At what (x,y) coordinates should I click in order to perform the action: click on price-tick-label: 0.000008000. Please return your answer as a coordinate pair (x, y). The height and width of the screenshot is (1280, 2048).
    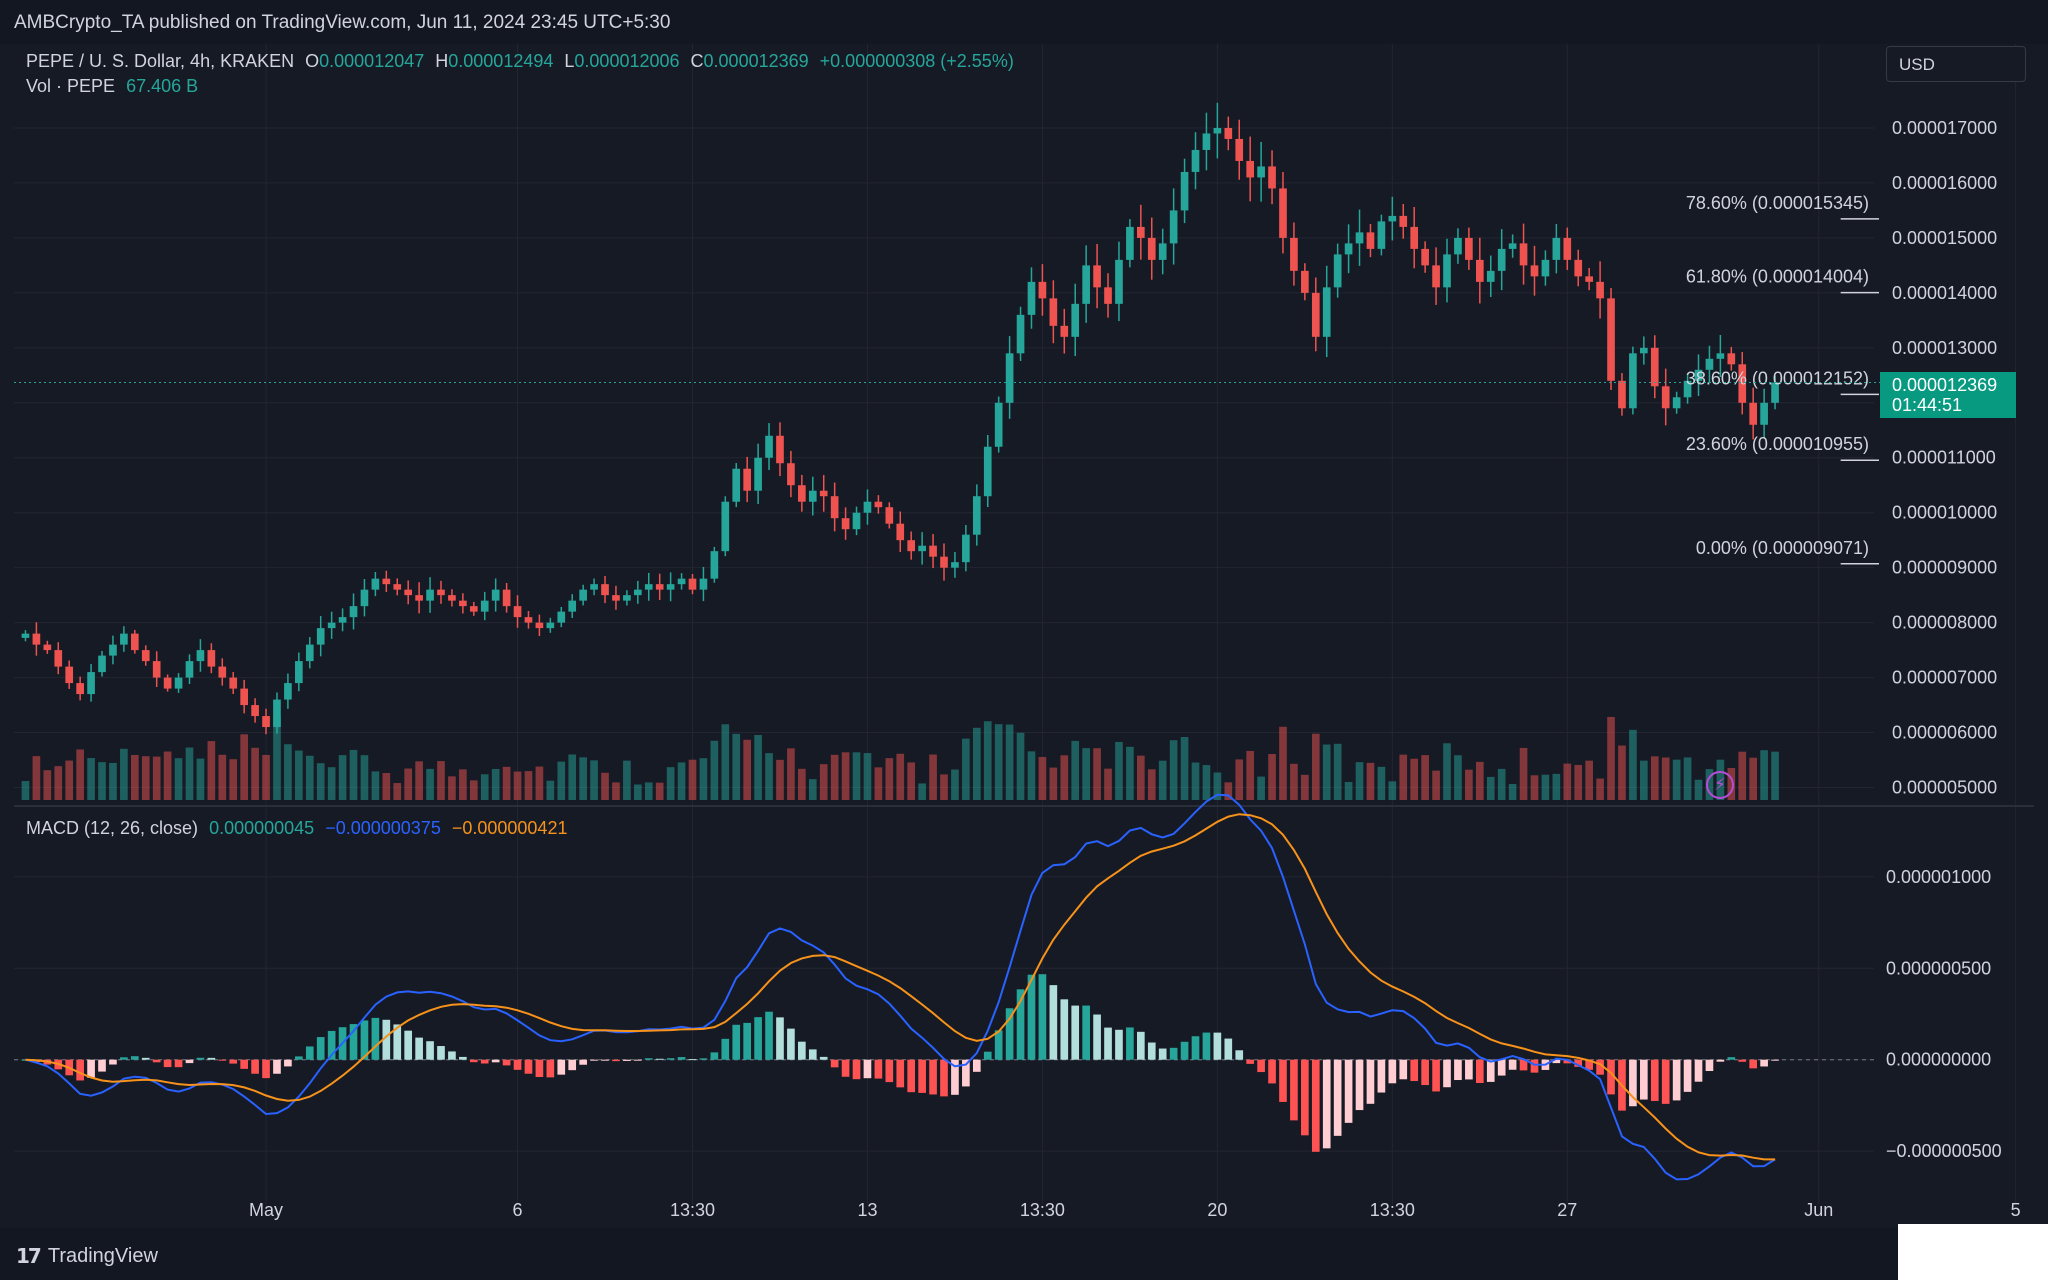
    Looking at the image, I should click on (1944, 623).